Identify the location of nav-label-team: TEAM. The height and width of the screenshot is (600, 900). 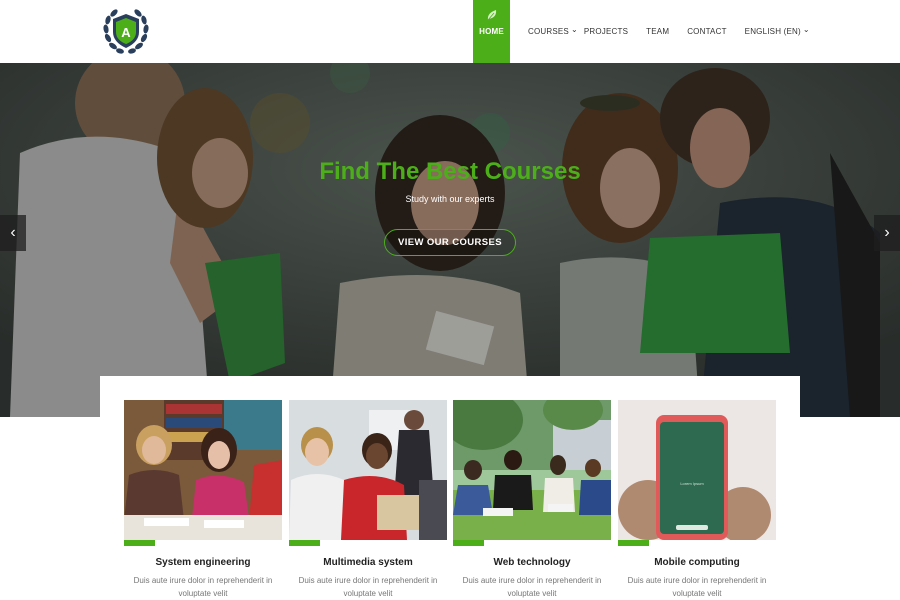
(658, 31).